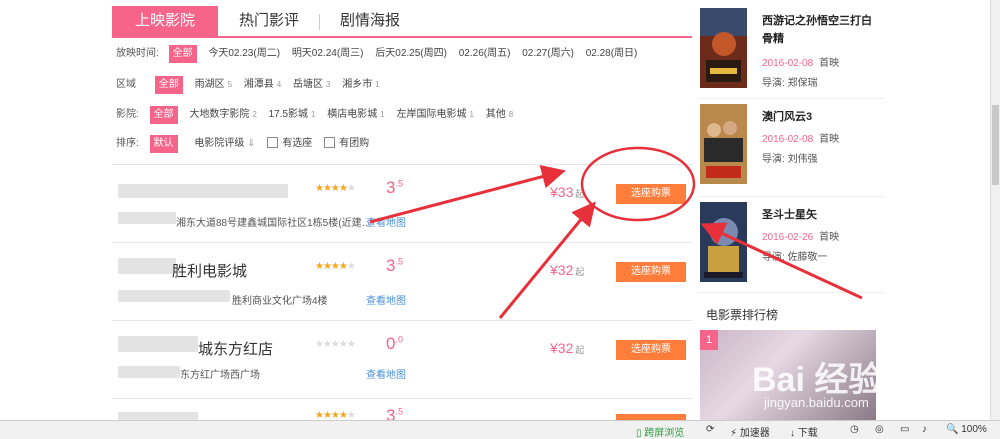 This screenshot has width=1000, height=439. Describe the element at coordinates (660, 431) in the screenshot. I see `cross-screen-button: ▯ 跨屏浏览` at that location.